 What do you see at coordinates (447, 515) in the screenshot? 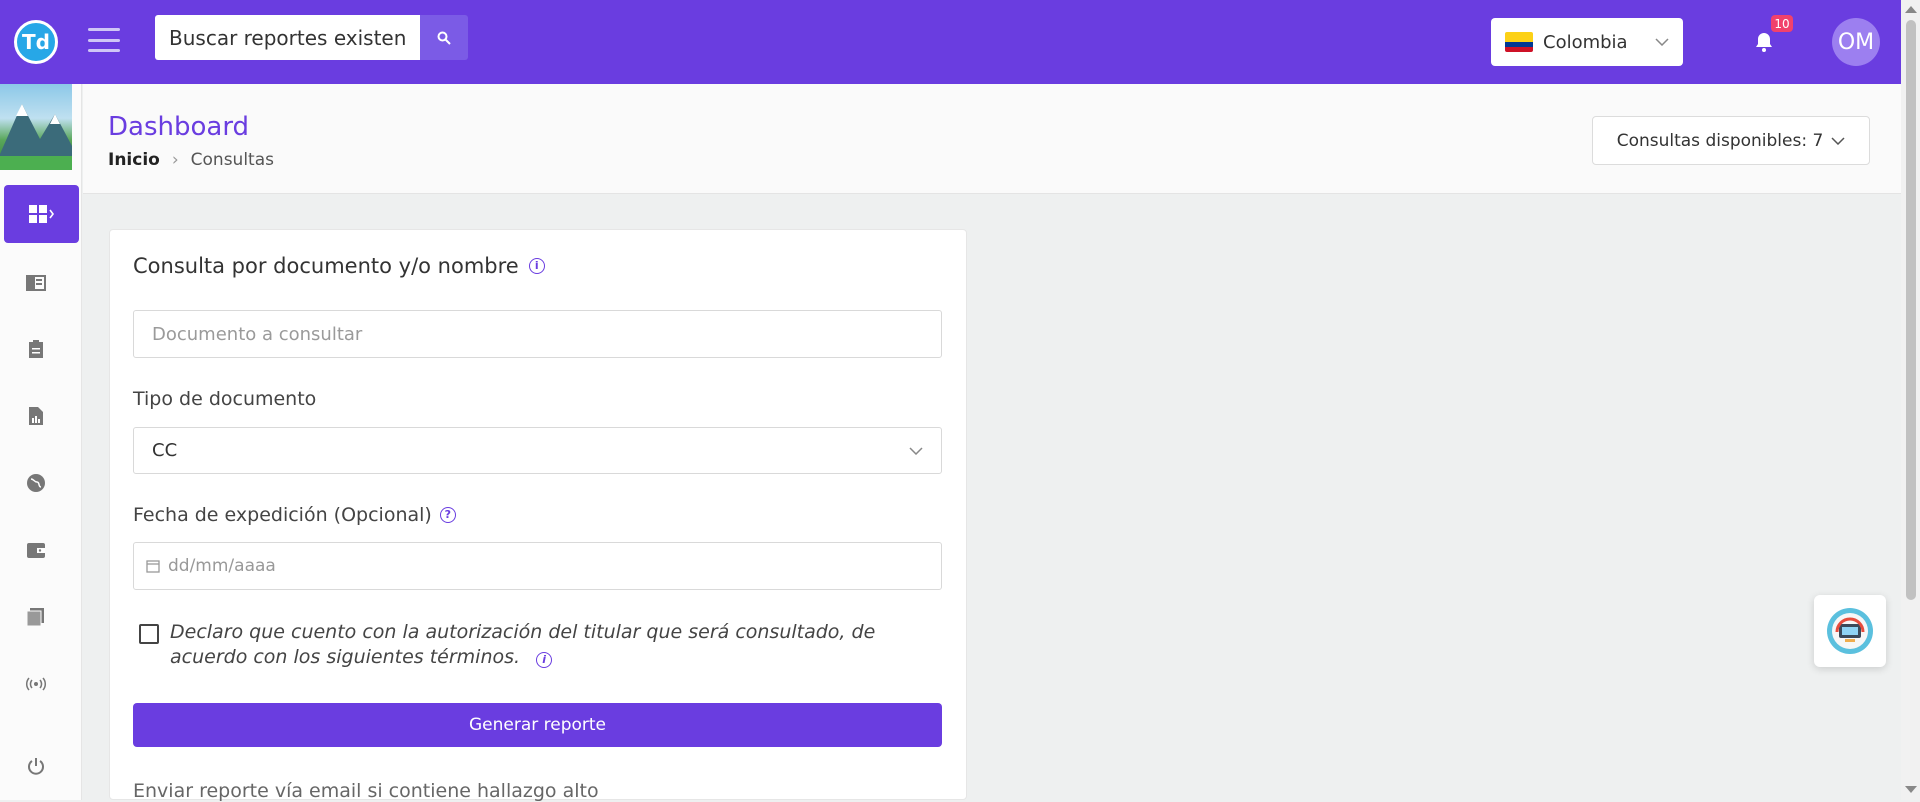
I see `help-icon: ?` at bounding box center [447, 515].